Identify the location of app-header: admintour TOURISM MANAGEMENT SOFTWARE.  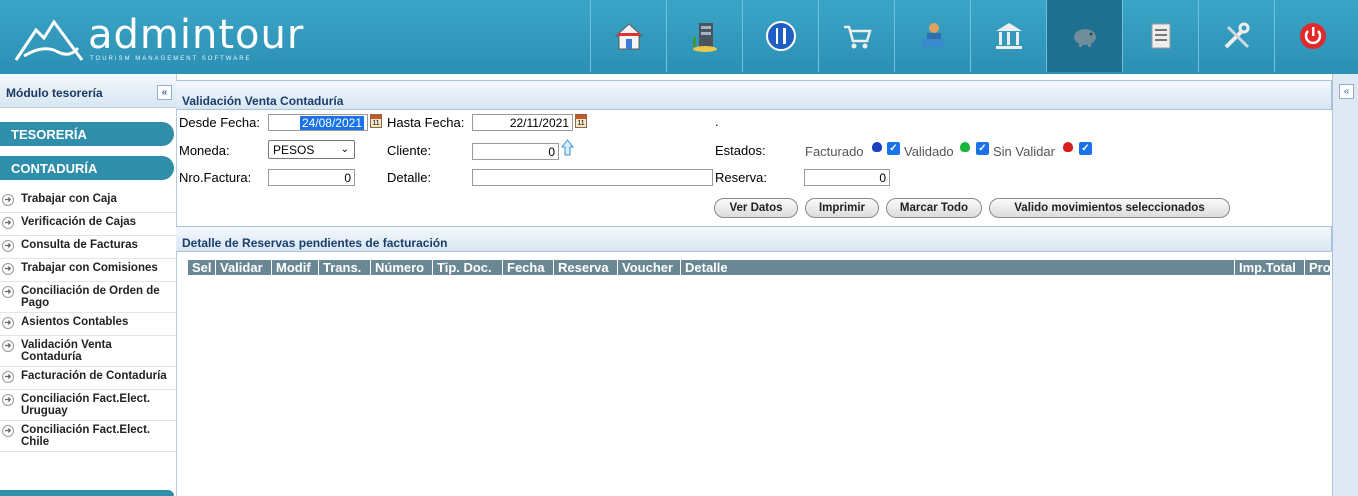
(679, 37).